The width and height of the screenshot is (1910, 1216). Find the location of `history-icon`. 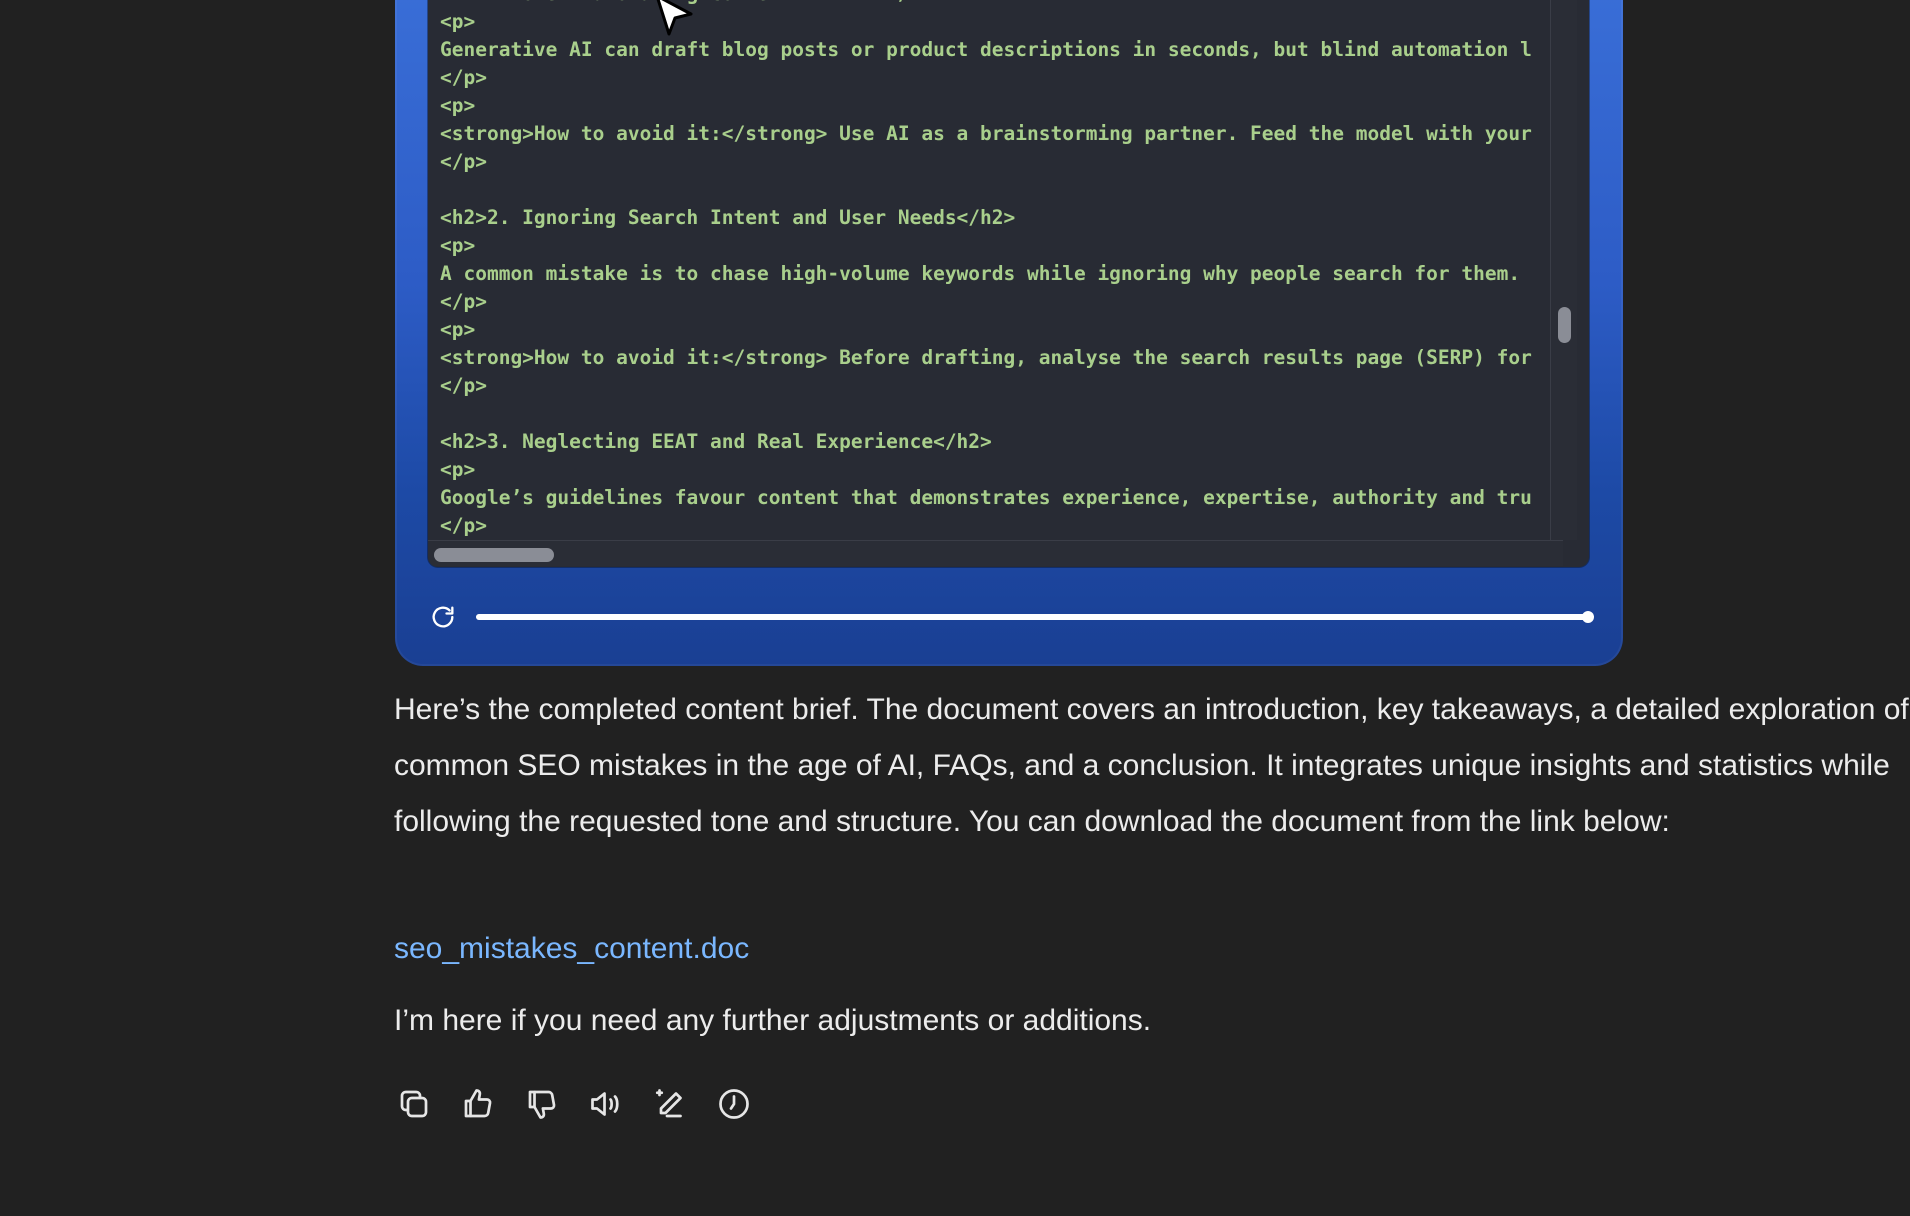

history-icon is located at coordinates (734, 1106).